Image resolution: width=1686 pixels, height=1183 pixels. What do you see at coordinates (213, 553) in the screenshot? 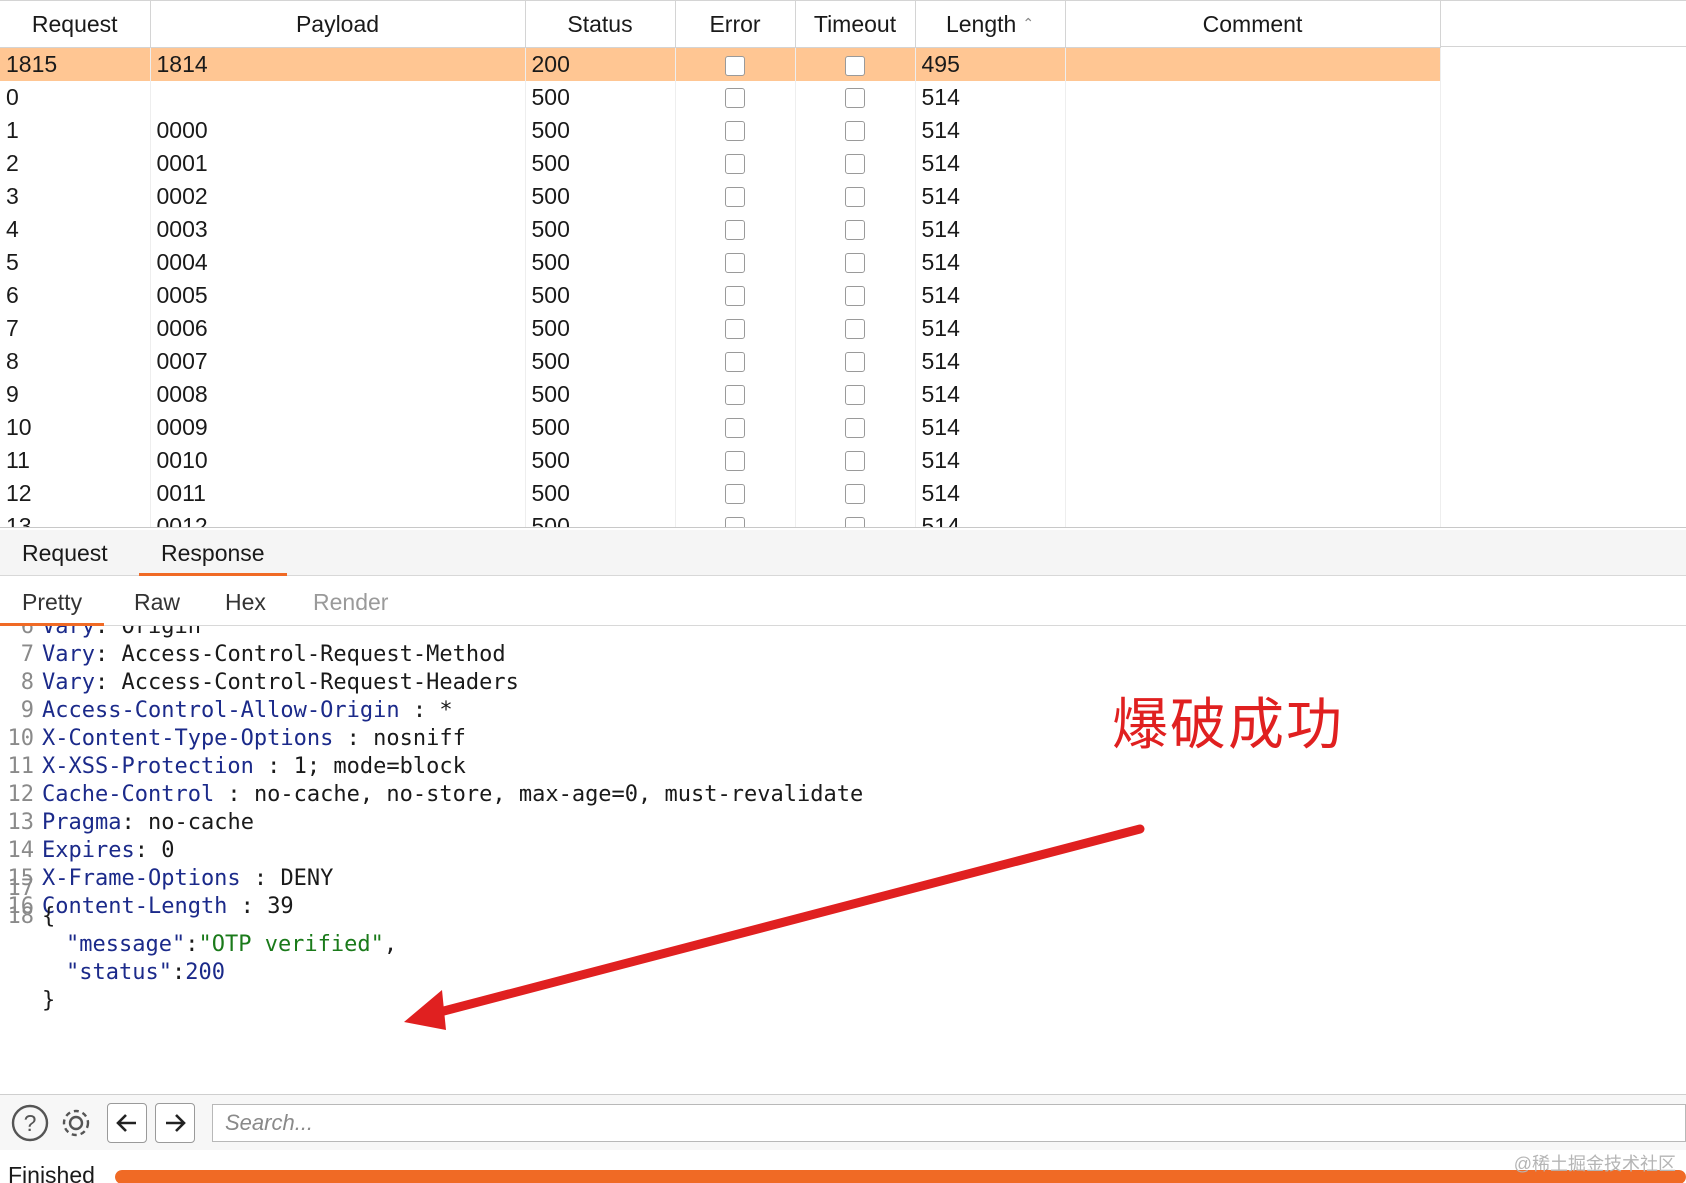
I see `tab-response: Response` at bounding box center [213, 553].